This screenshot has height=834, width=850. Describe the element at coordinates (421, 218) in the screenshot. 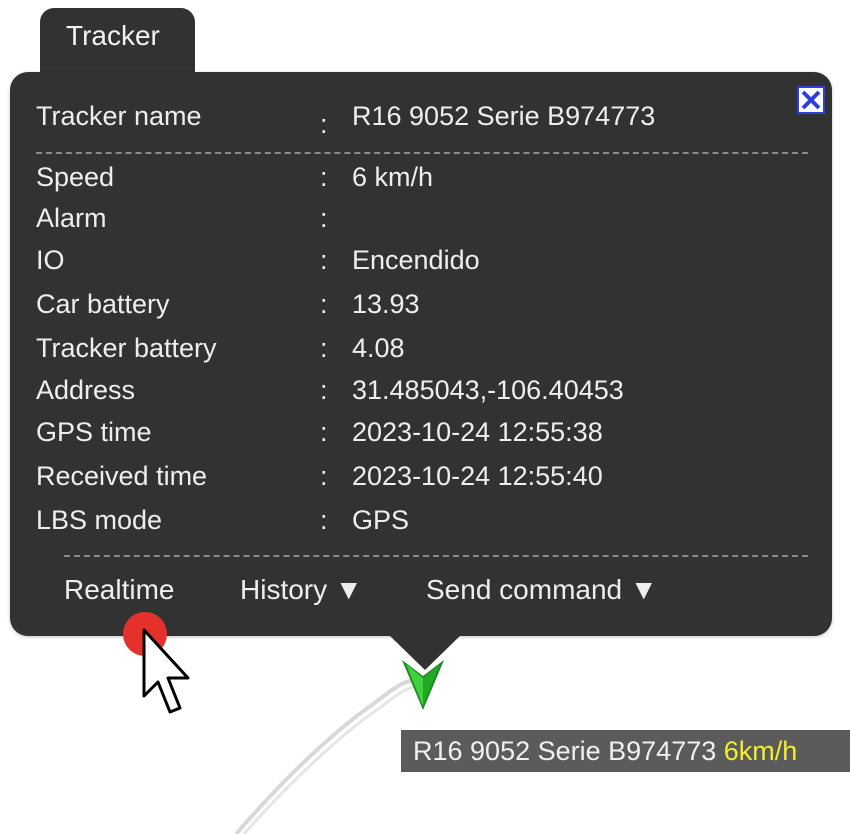

I see `info-row-alarm: Alarm :` at that location.